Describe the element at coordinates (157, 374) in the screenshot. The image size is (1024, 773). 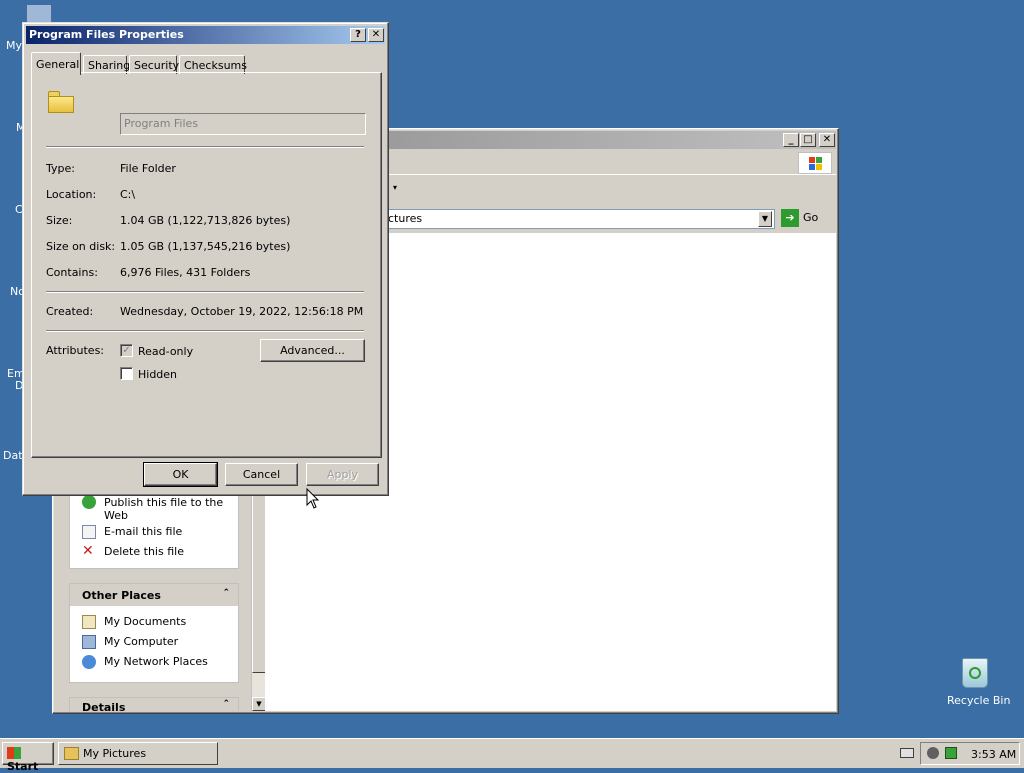
I see `hidden-label: Hidden` at that location.